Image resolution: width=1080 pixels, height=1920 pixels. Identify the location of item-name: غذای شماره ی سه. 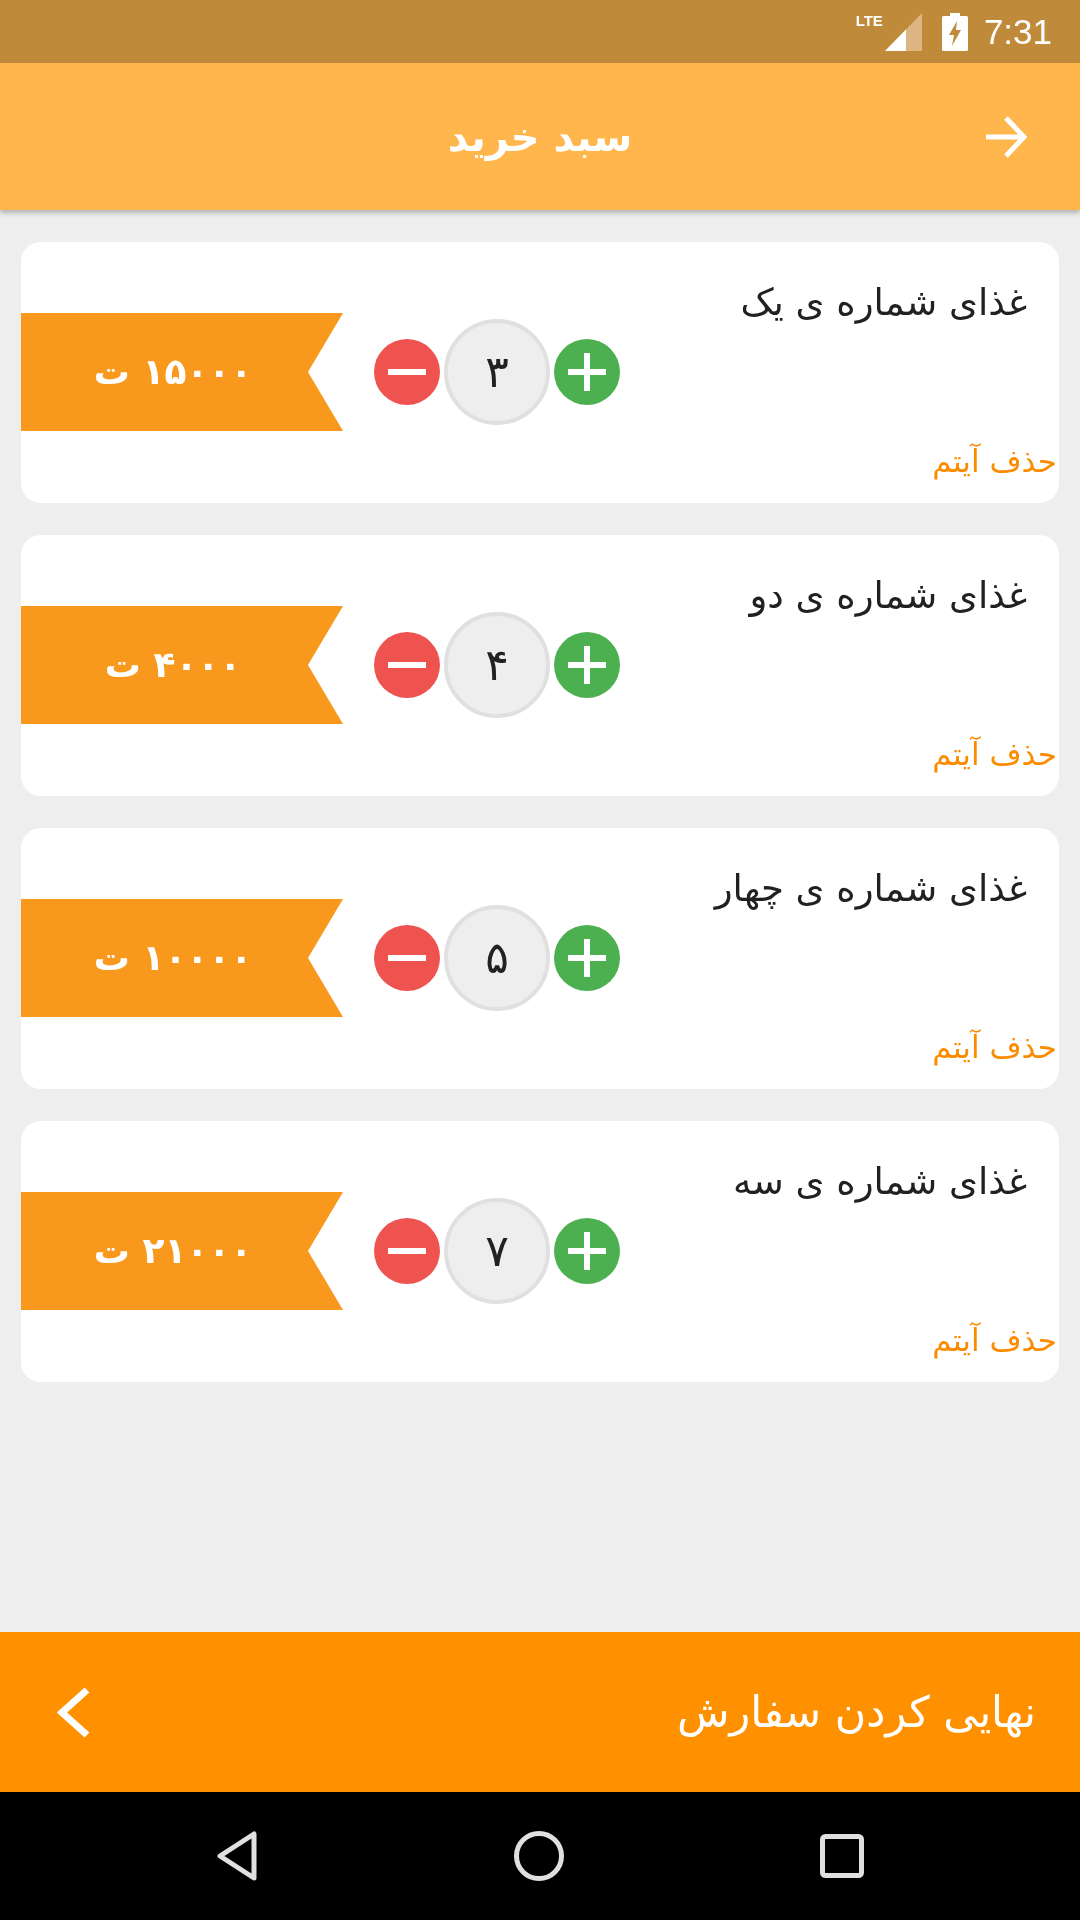
(880, 1182).